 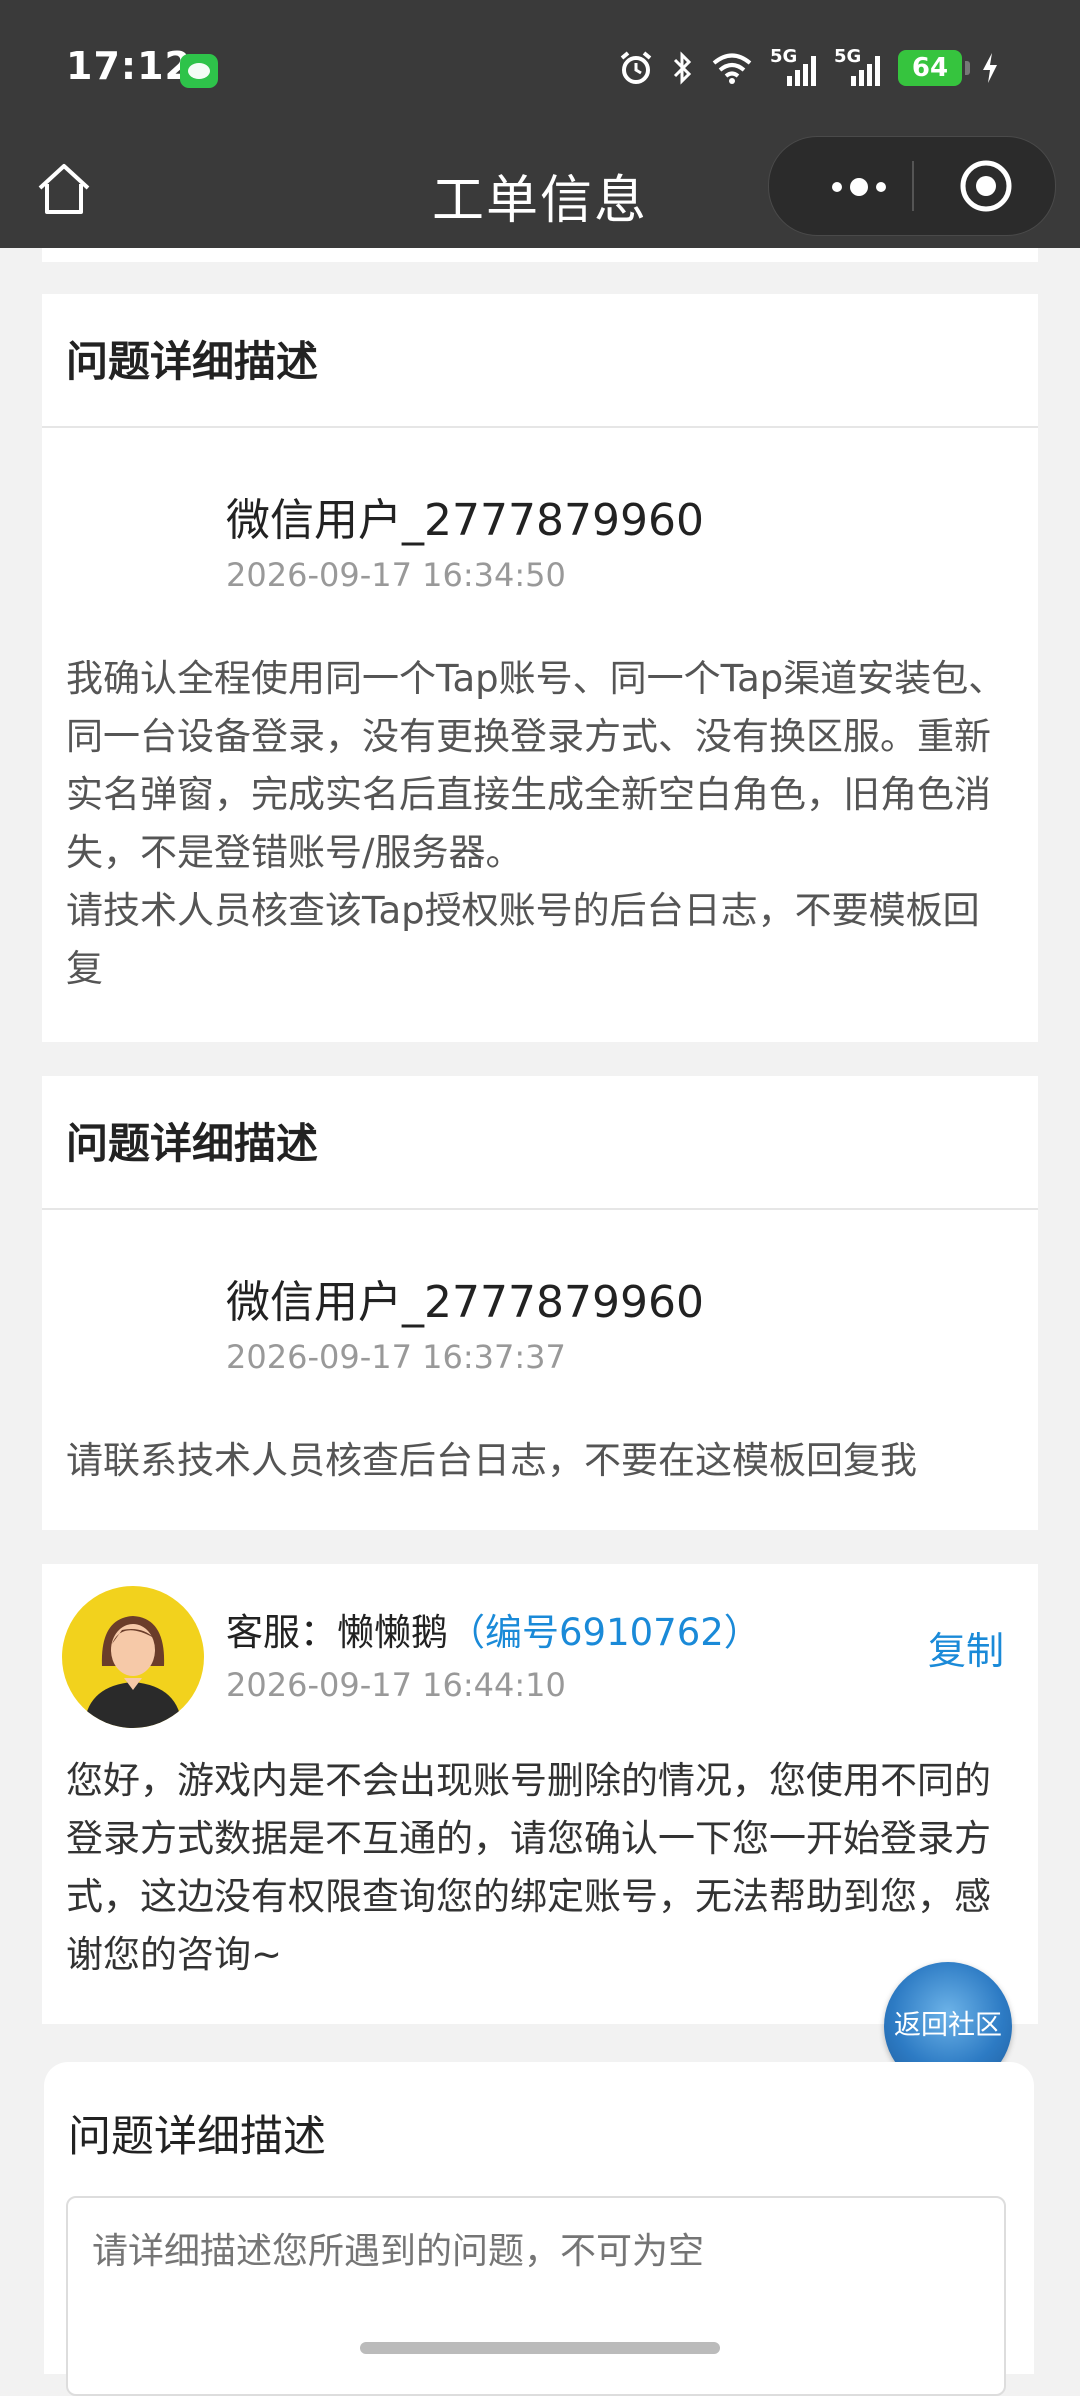 What do you see at coordinates (199, 71) in the screenshot?
I see `wechat-notification-icon` at bounding box center [199, 71].